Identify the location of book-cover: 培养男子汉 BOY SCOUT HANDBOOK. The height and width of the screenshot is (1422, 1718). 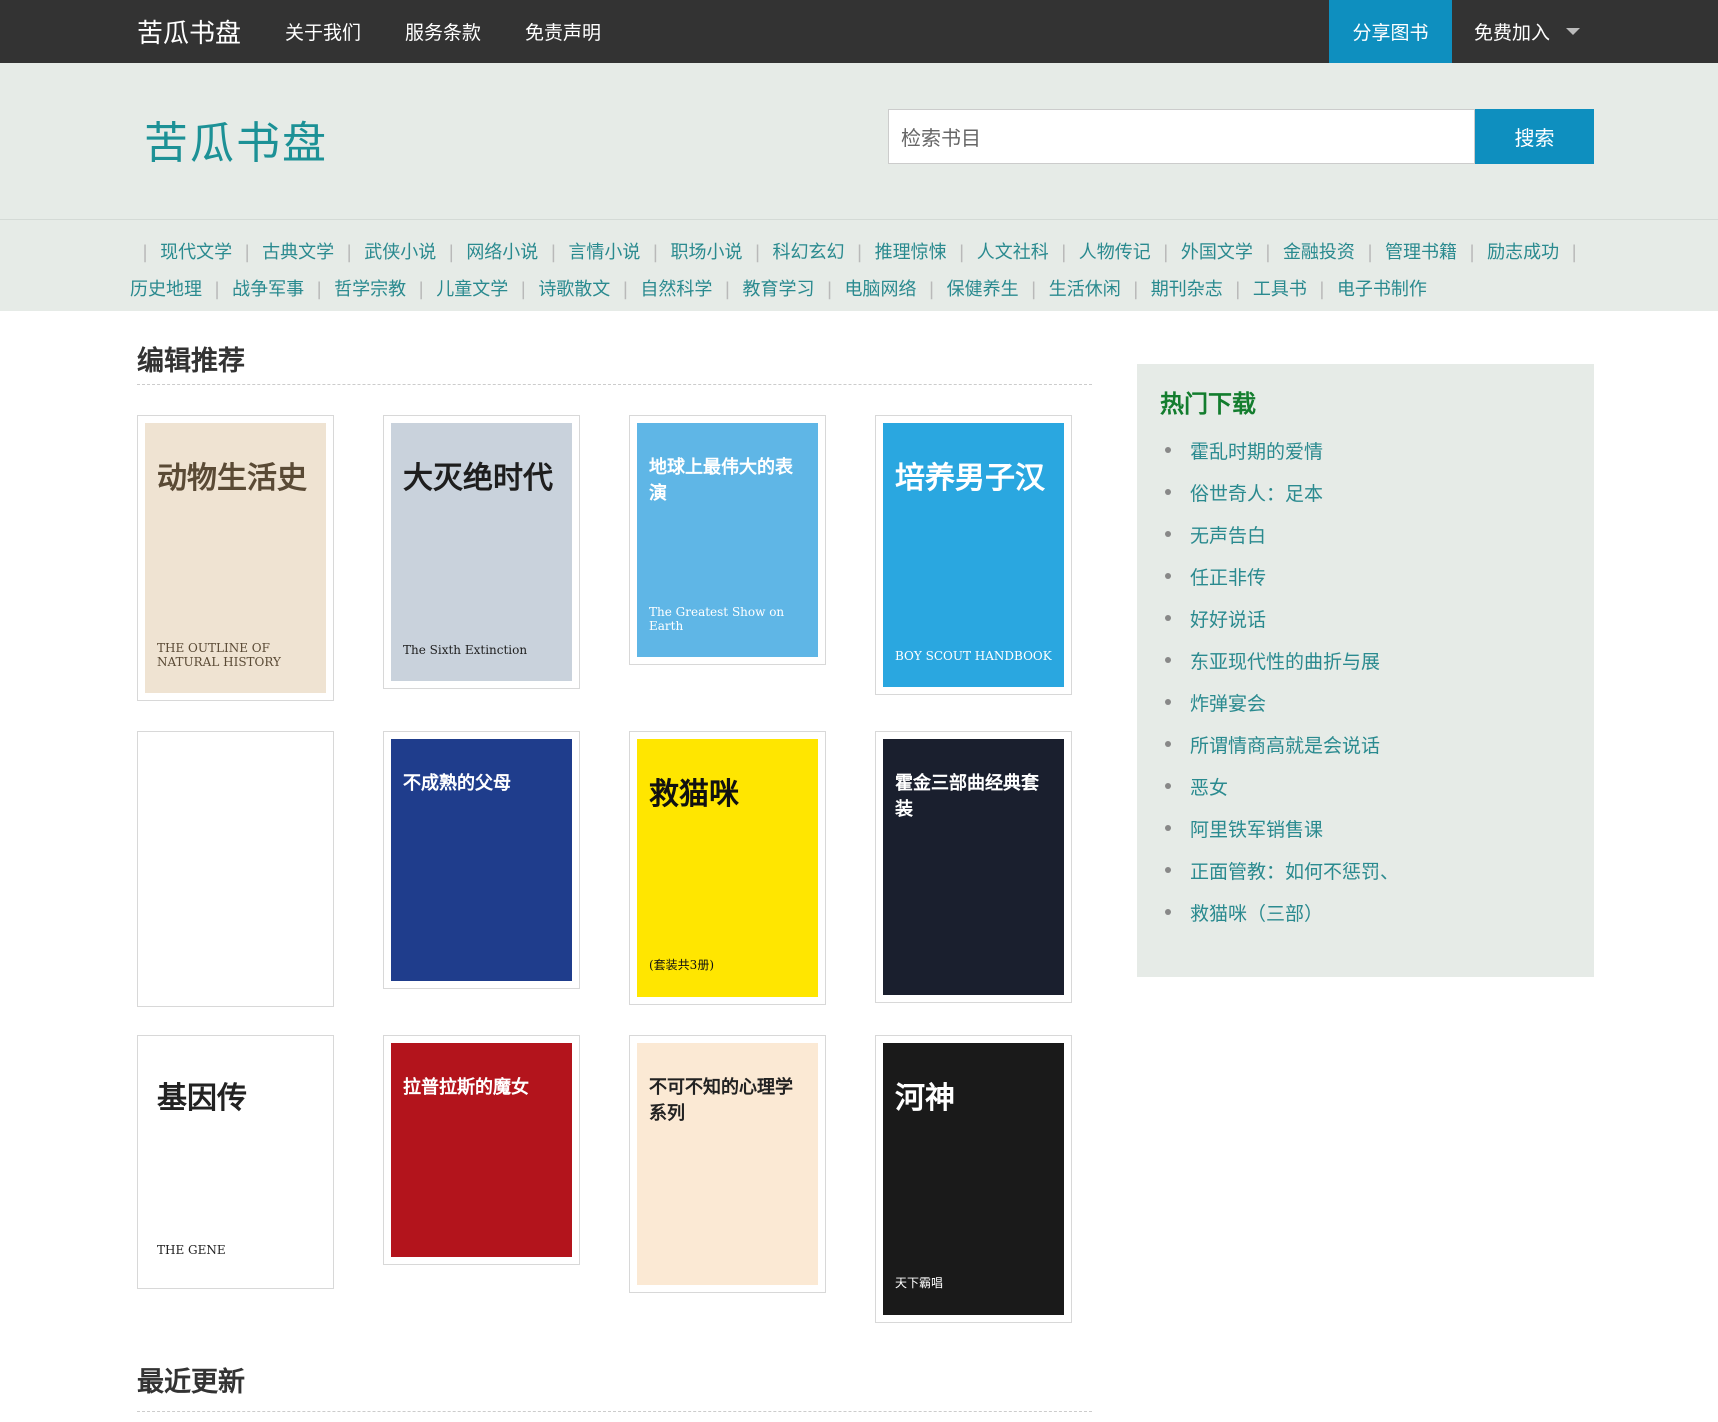
(973, 555).